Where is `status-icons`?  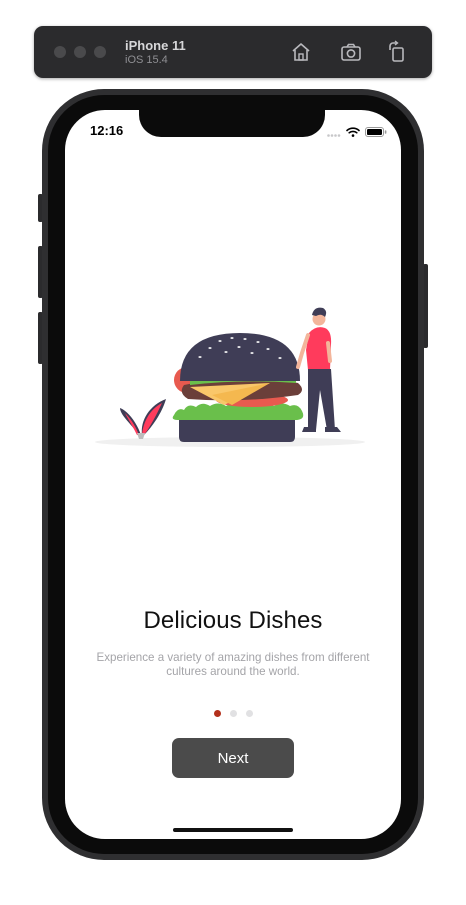
status-icons is located at coordinates (357, 133).